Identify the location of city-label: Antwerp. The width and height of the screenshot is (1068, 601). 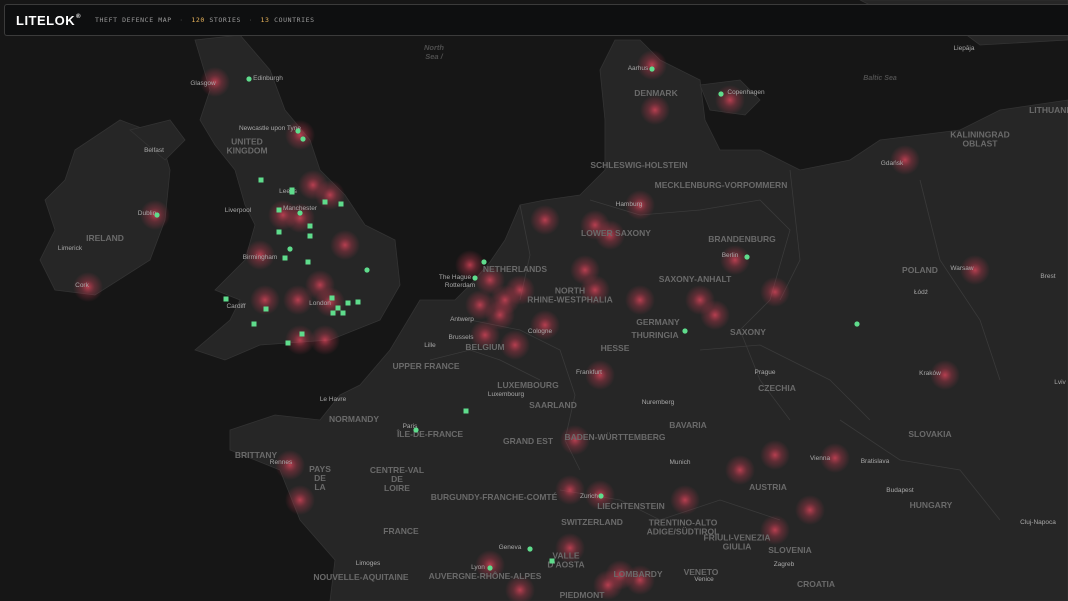
(462, 319).